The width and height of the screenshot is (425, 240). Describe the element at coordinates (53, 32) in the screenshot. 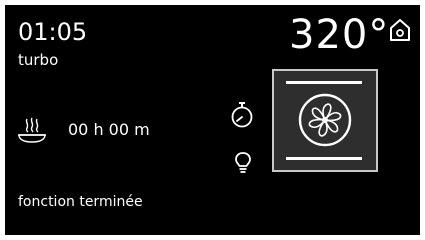

I see `clock-time: 01:05` at that location.